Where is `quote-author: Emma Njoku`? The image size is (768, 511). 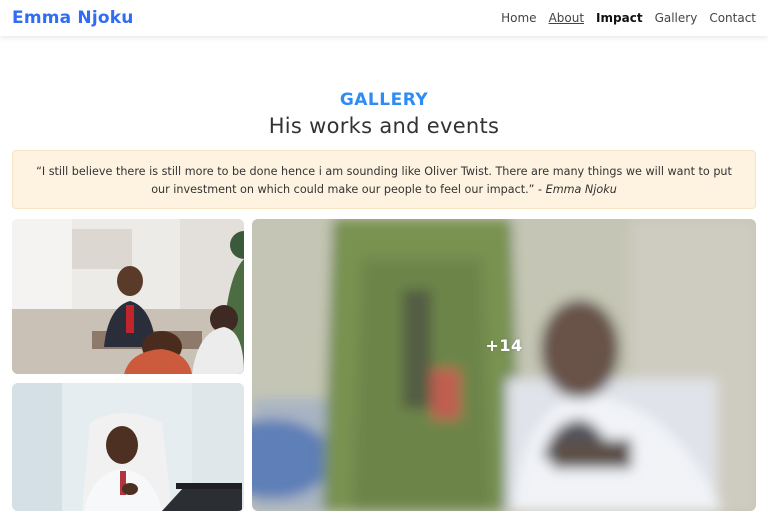 quote-author: Emma Njoku is located at coordinates (581, 189).